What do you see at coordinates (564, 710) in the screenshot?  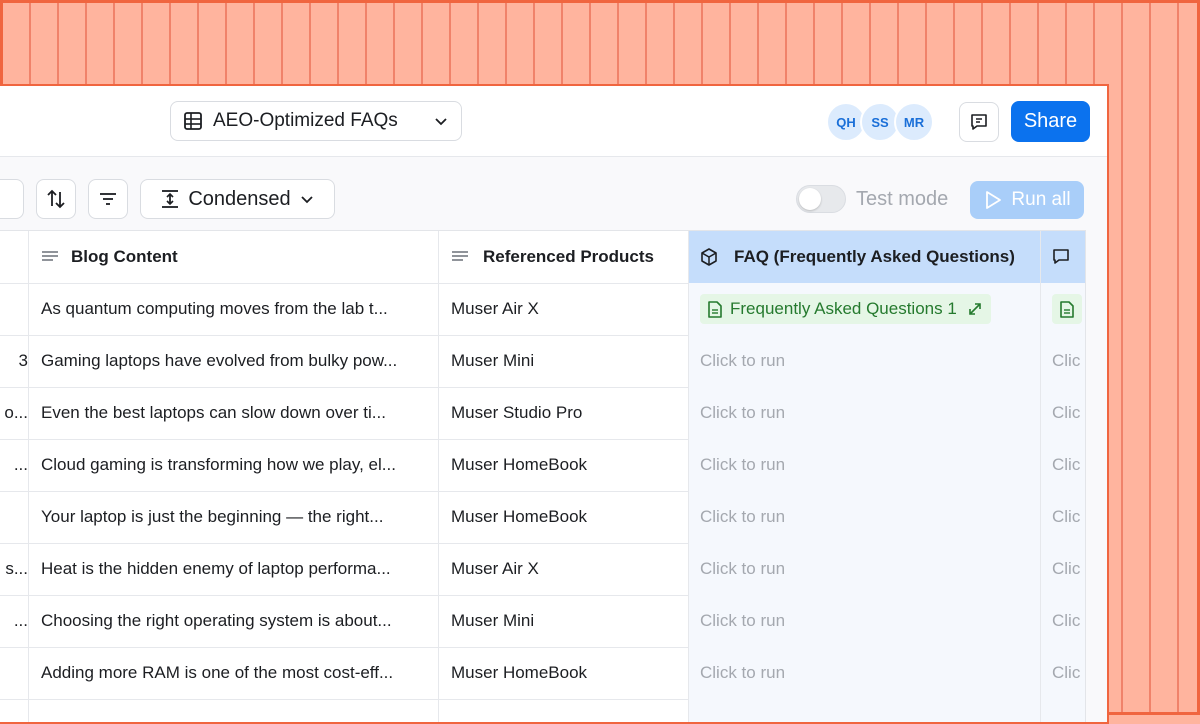 I see `table-cell-product` at bounding box center [564, 710].